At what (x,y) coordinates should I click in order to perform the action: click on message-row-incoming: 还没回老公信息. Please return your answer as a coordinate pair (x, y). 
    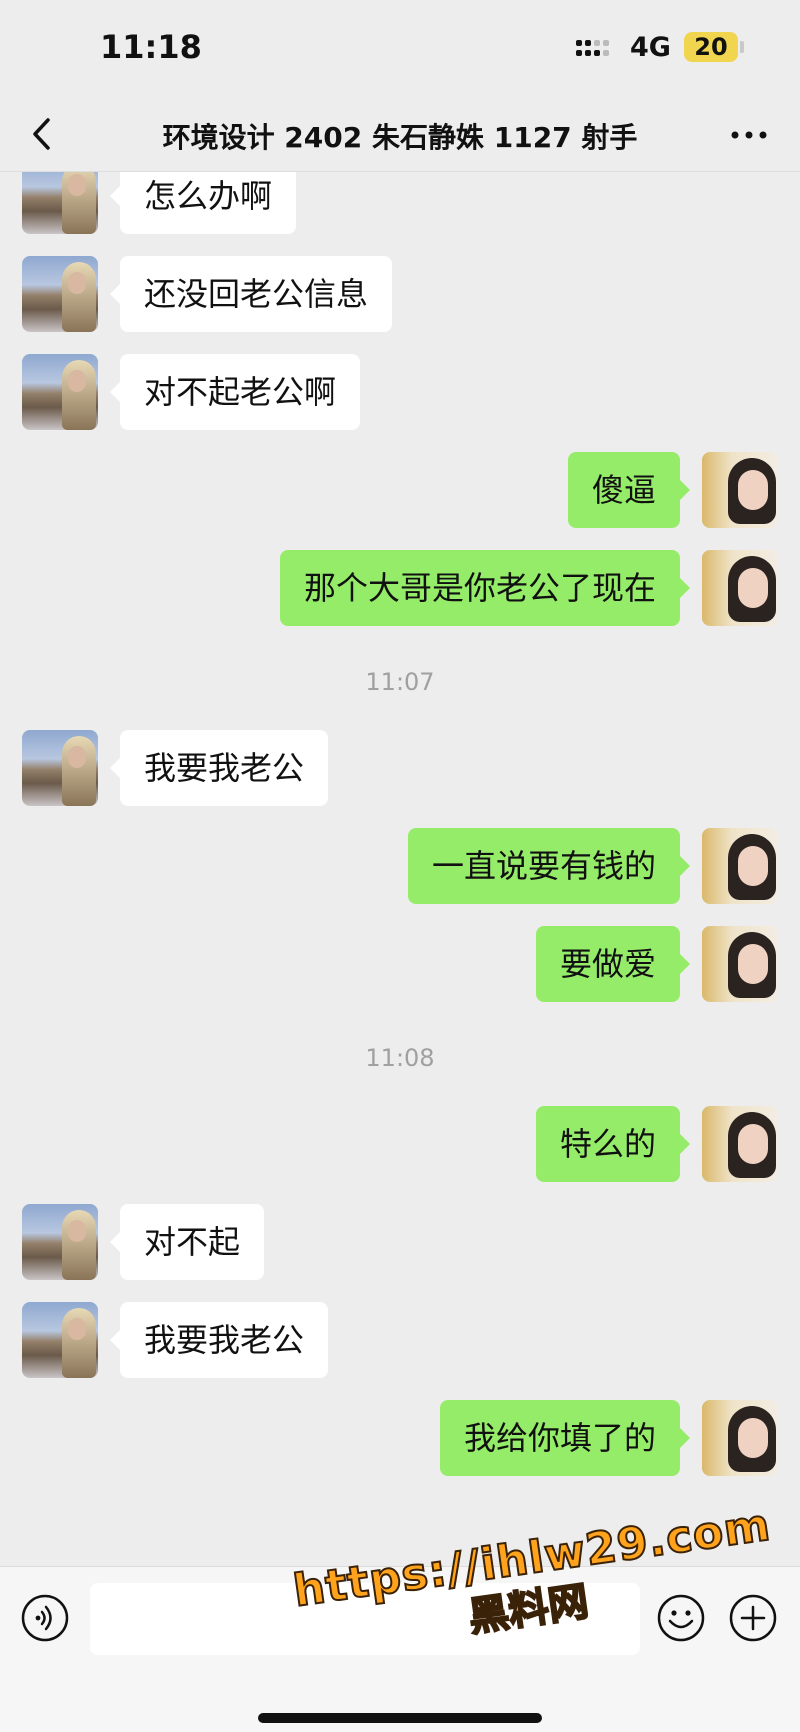
    Looking at the image, I should click on (400, 294).